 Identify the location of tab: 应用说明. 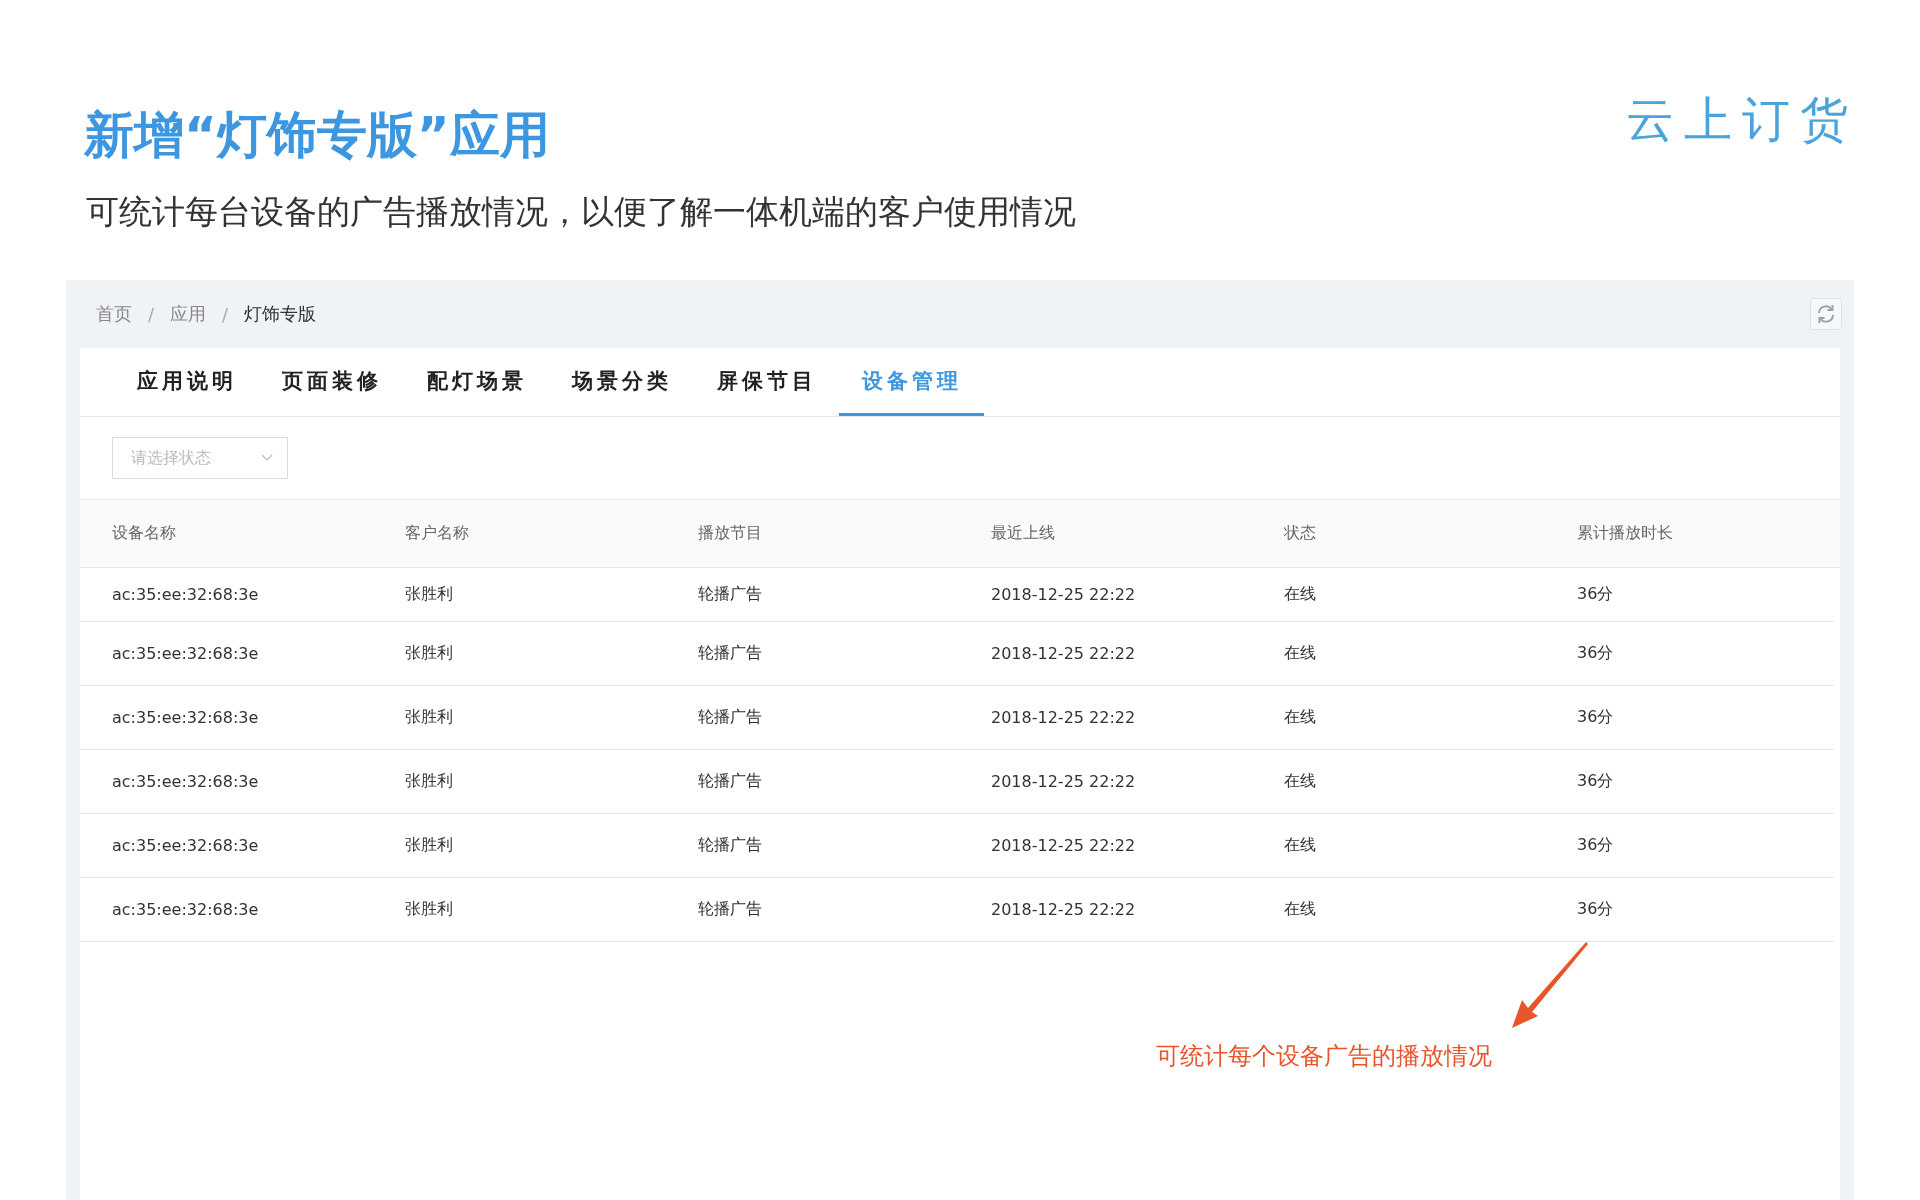
(186, 382).